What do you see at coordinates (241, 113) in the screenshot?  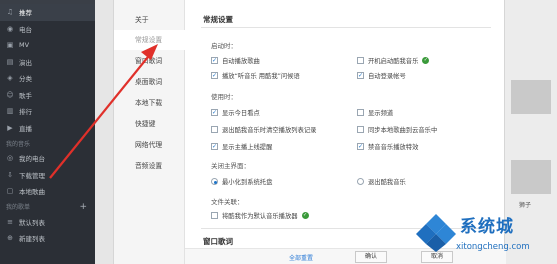 I see `option-label: 显示今日看点` at bounding box center [241, 113].